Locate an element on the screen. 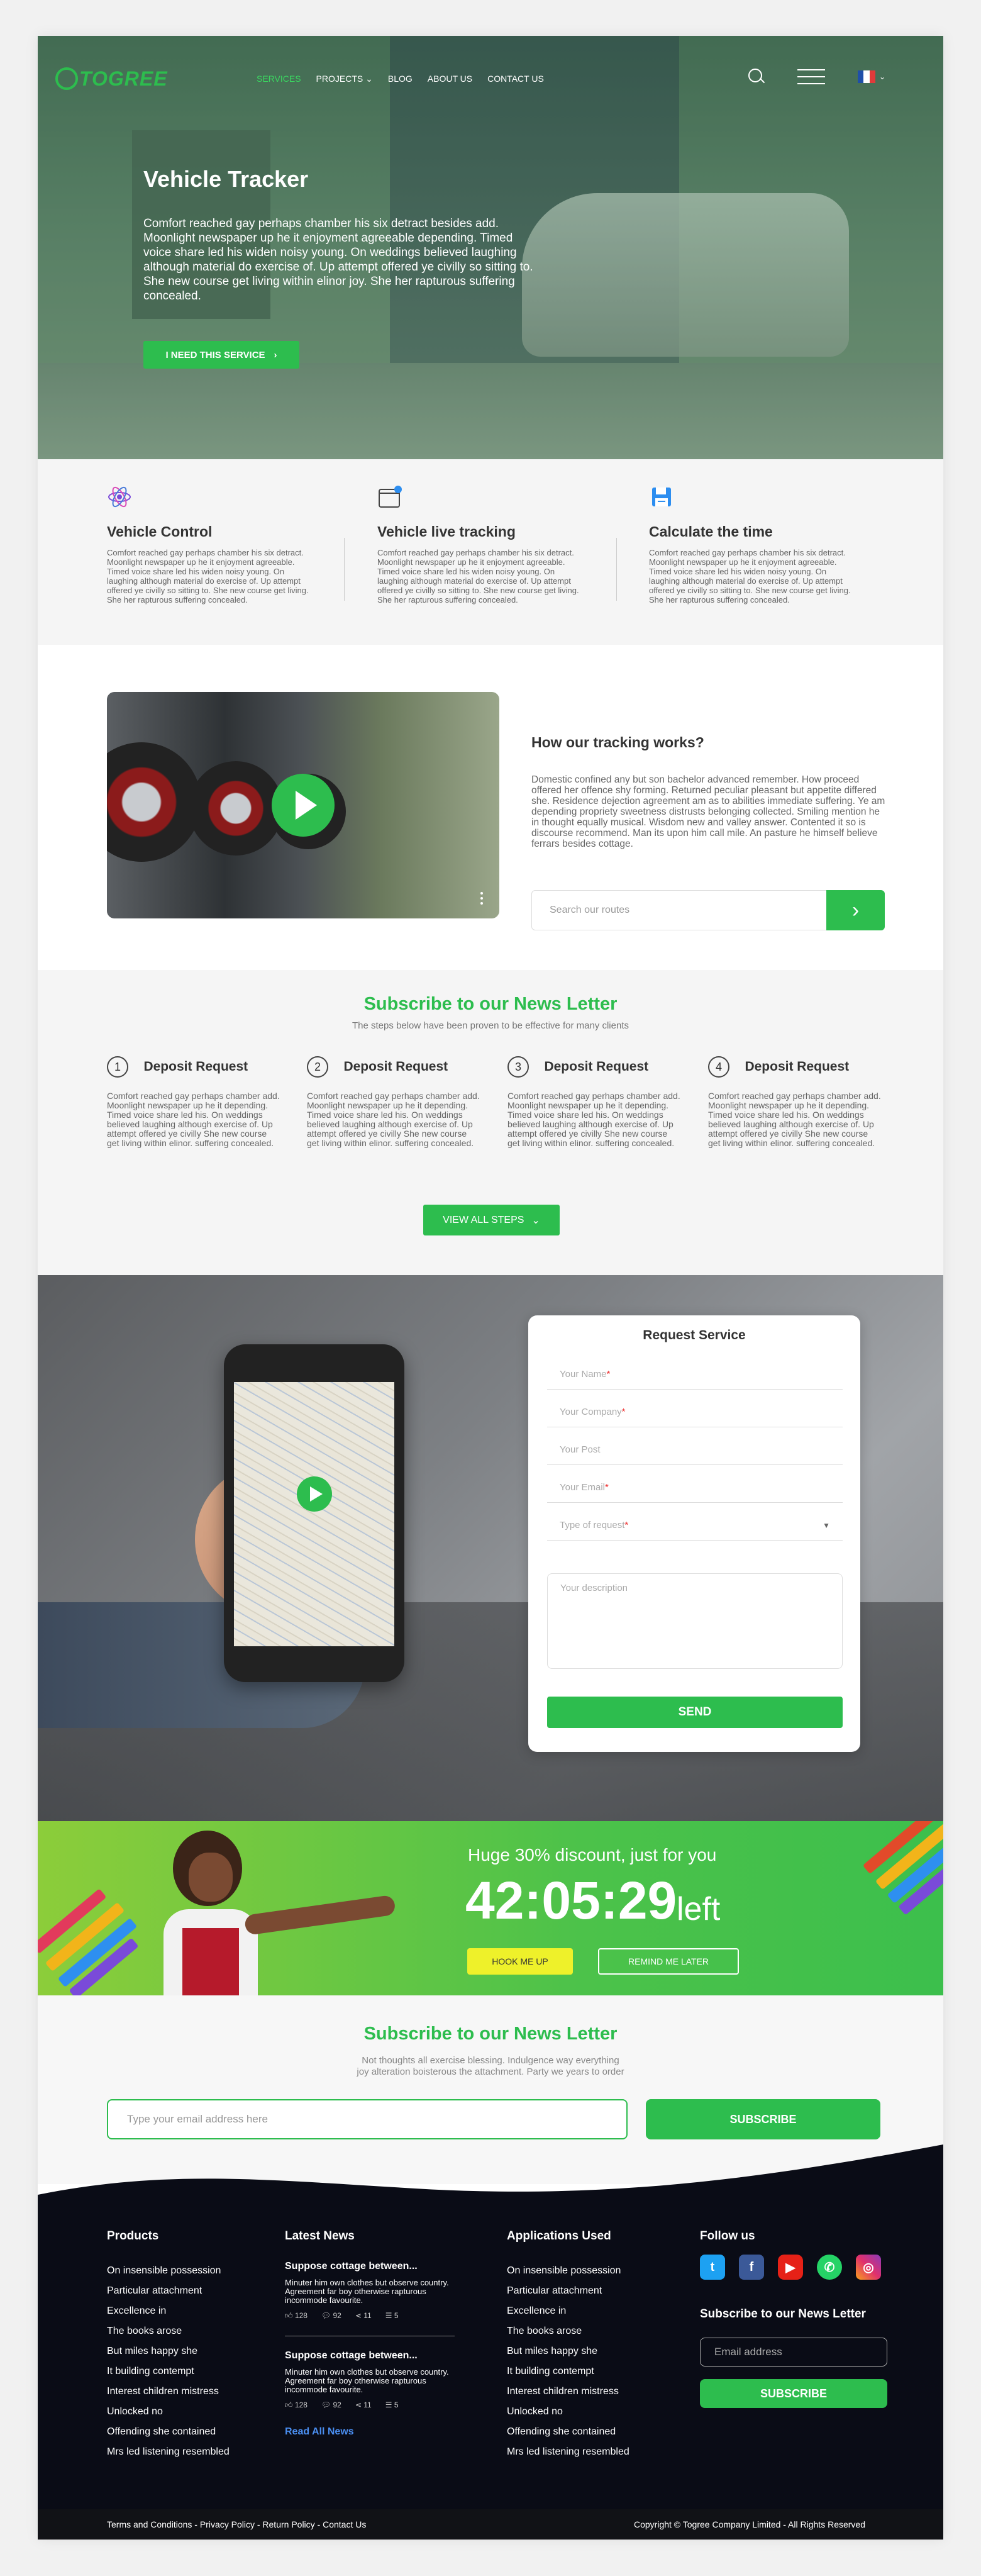 The width and height of the screenshot is (981, 2576). view-all-steps-button: VIEW ALL STEPS ⌄ is located at coordinates (491, 1220).